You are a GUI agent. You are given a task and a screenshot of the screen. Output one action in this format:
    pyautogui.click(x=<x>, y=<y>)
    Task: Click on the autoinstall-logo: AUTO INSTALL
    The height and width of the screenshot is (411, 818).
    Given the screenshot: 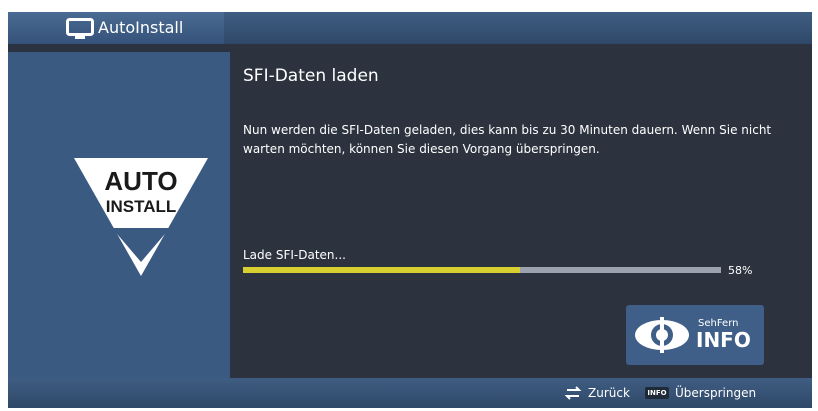 What is the action you would take?
    pyautogui.click(x=141, y=217)
    